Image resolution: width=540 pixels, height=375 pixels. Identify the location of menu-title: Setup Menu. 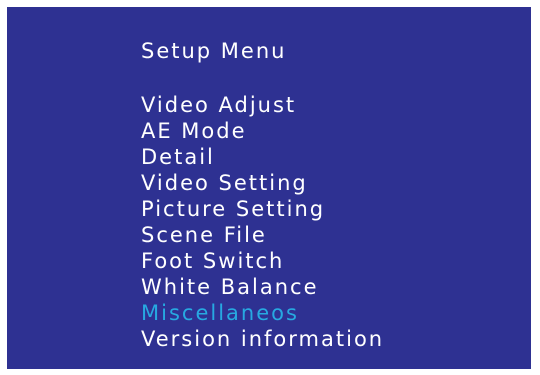
(214, 51).